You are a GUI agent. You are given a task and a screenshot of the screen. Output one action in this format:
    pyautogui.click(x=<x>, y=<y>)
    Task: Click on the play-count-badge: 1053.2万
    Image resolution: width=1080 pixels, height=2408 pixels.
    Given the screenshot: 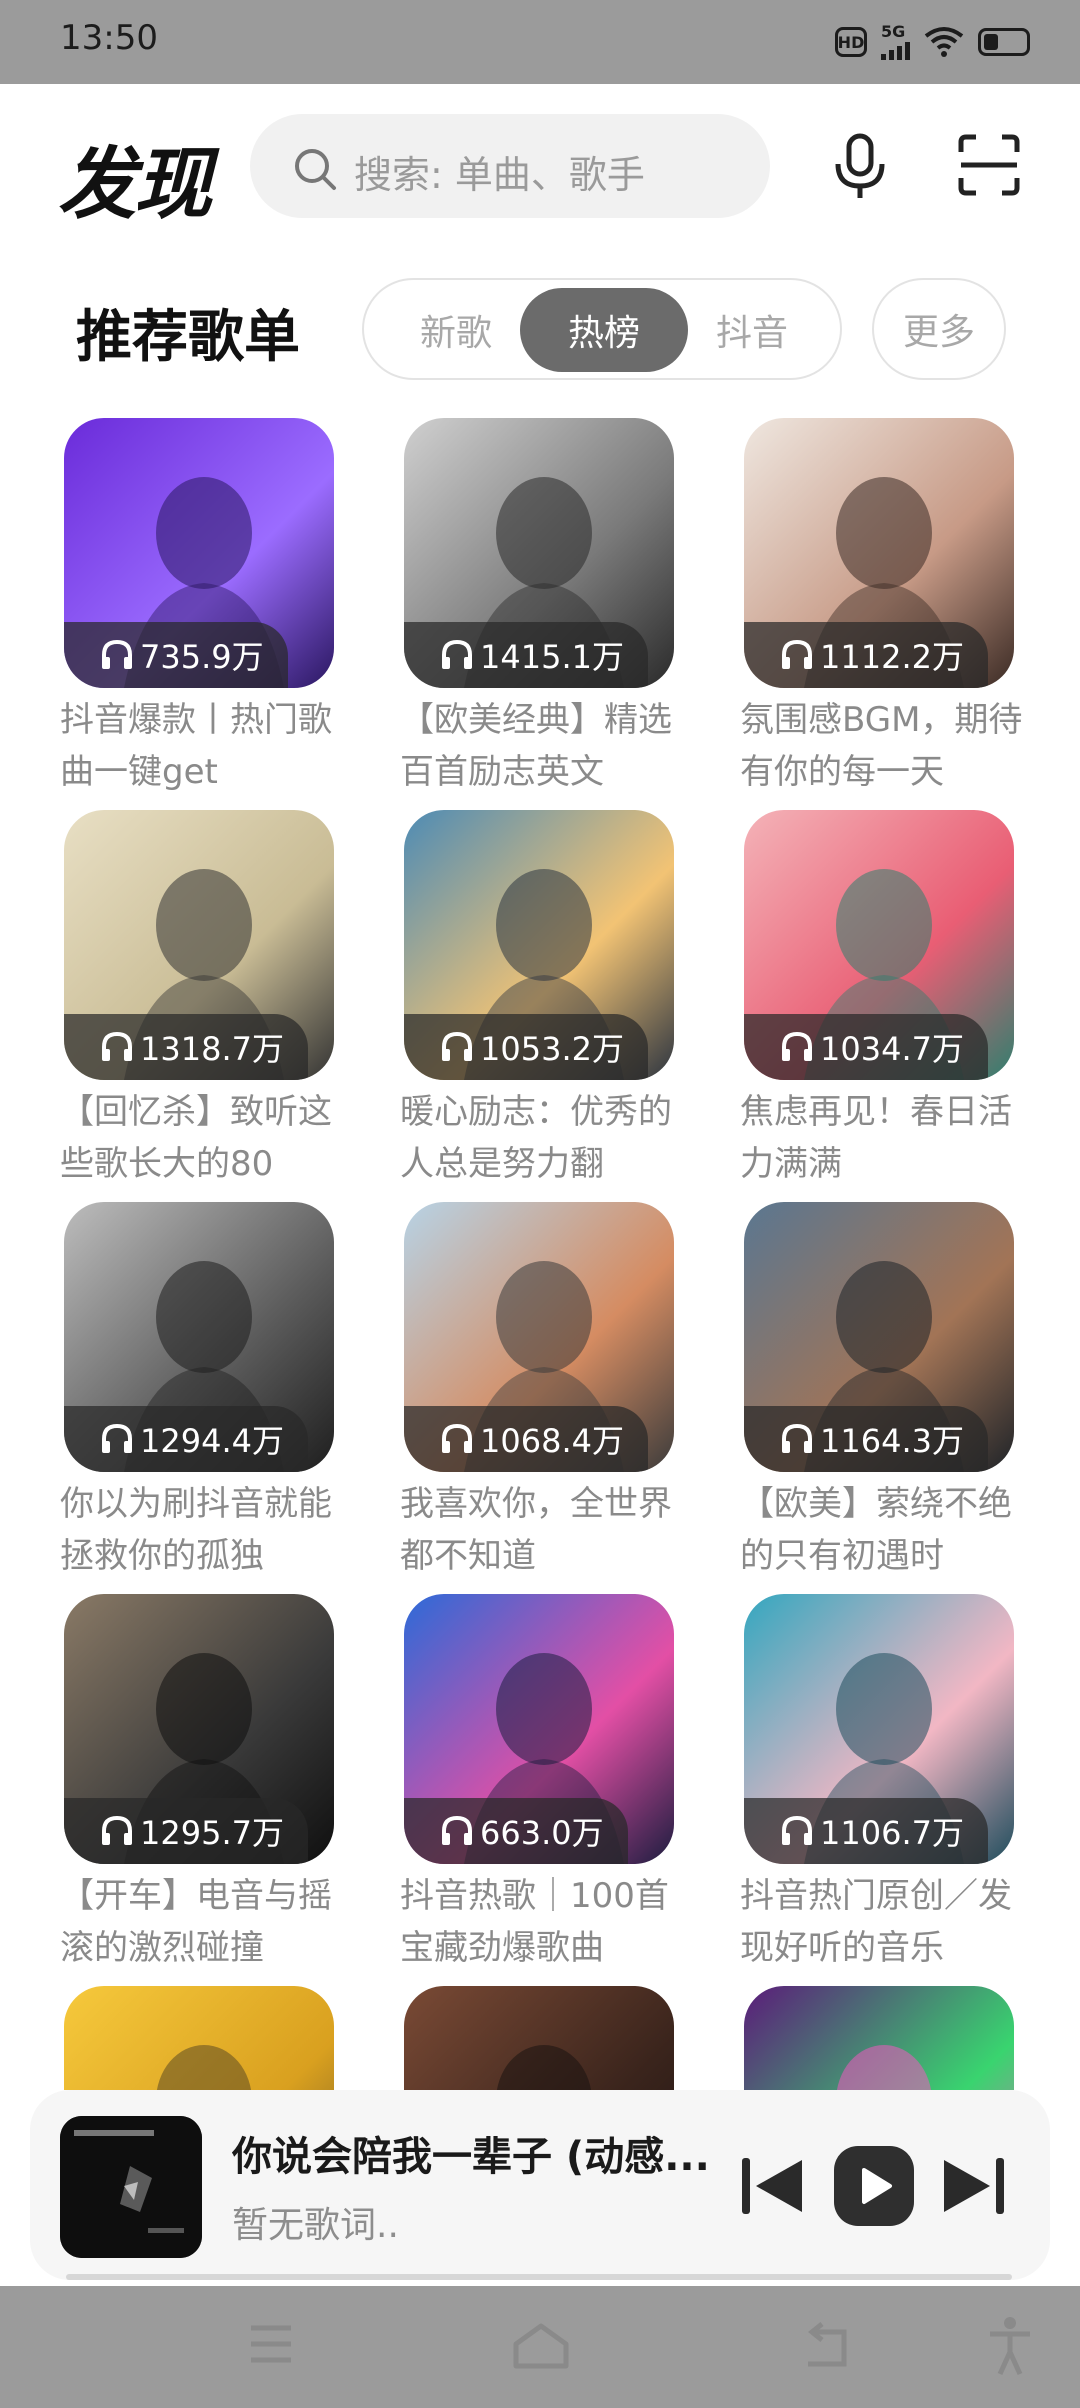 What is the action you would take?
    pyautogui.click(x=526, y=1047)
    